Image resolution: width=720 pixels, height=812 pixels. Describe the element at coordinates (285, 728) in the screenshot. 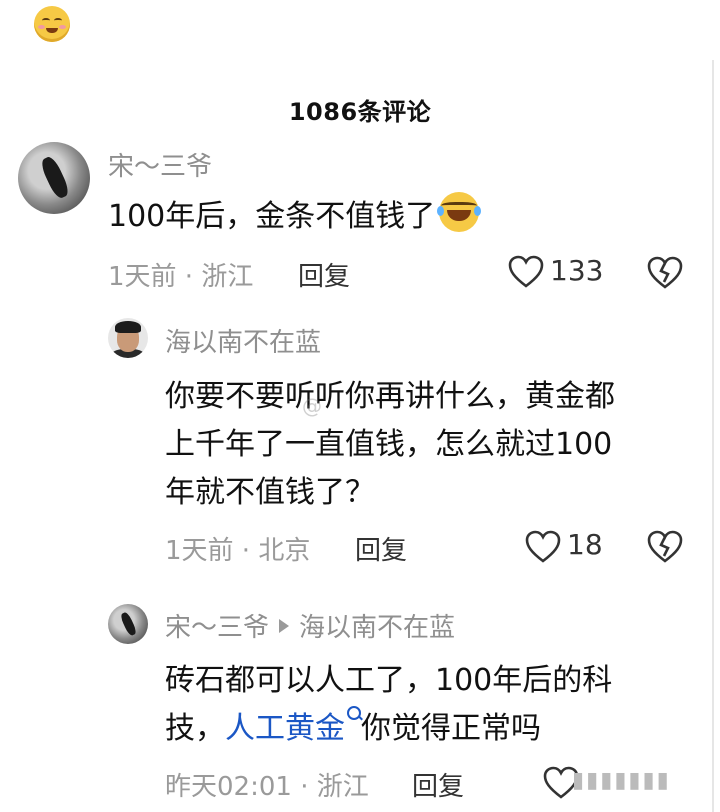

I see `search-link: 人工黄金` at that location.